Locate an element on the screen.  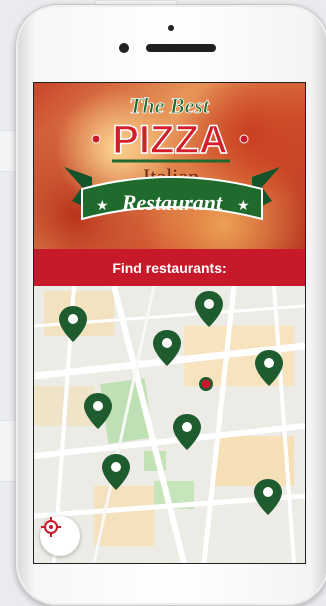
find-restaurants-header: Find restaurants: is located at coordinates (169, 267).